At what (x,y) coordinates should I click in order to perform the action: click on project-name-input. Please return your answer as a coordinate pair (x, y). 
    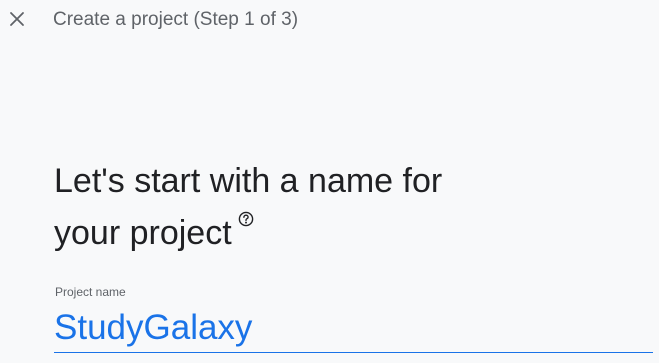
    Looking at the image, I should click on (353, 328).